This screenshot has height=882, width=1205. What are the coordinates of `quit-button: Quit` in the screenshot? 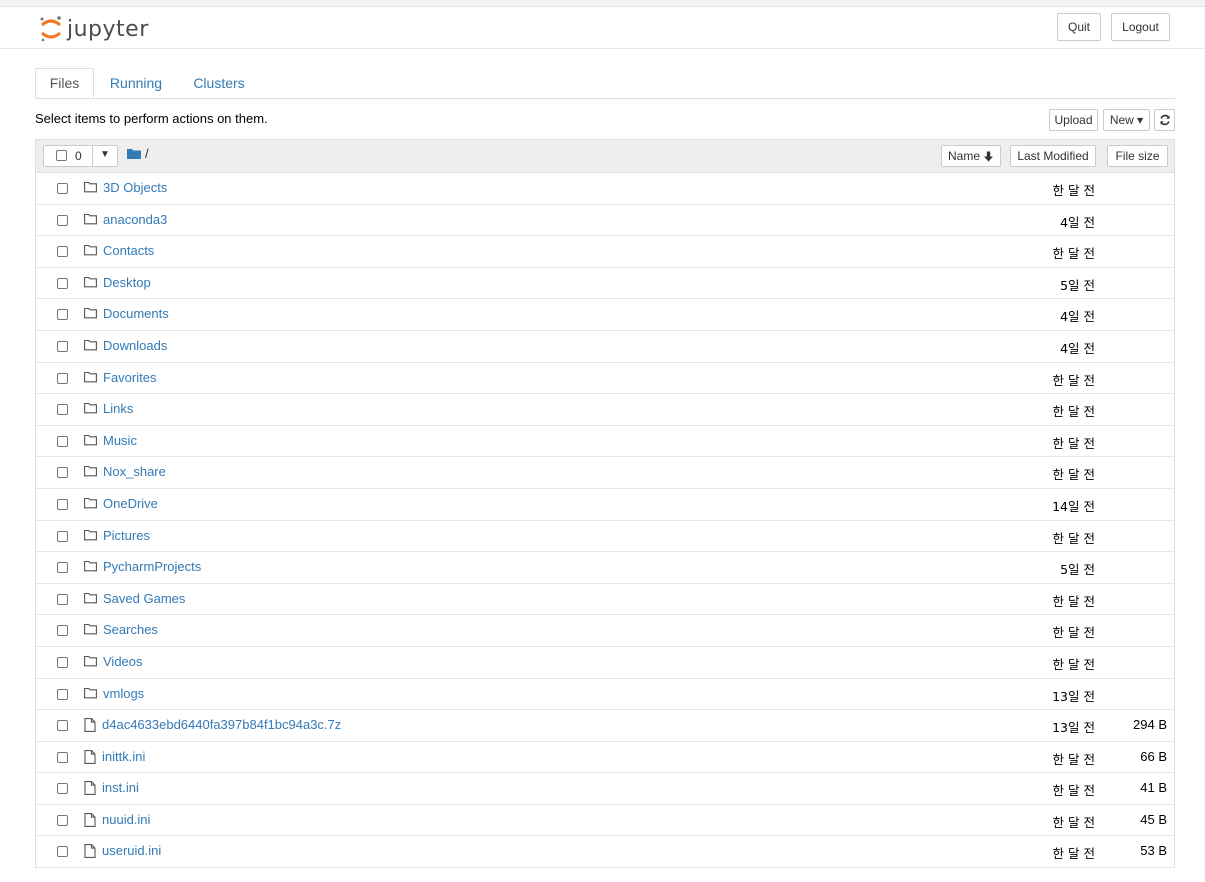 It's located at (1079, 27).